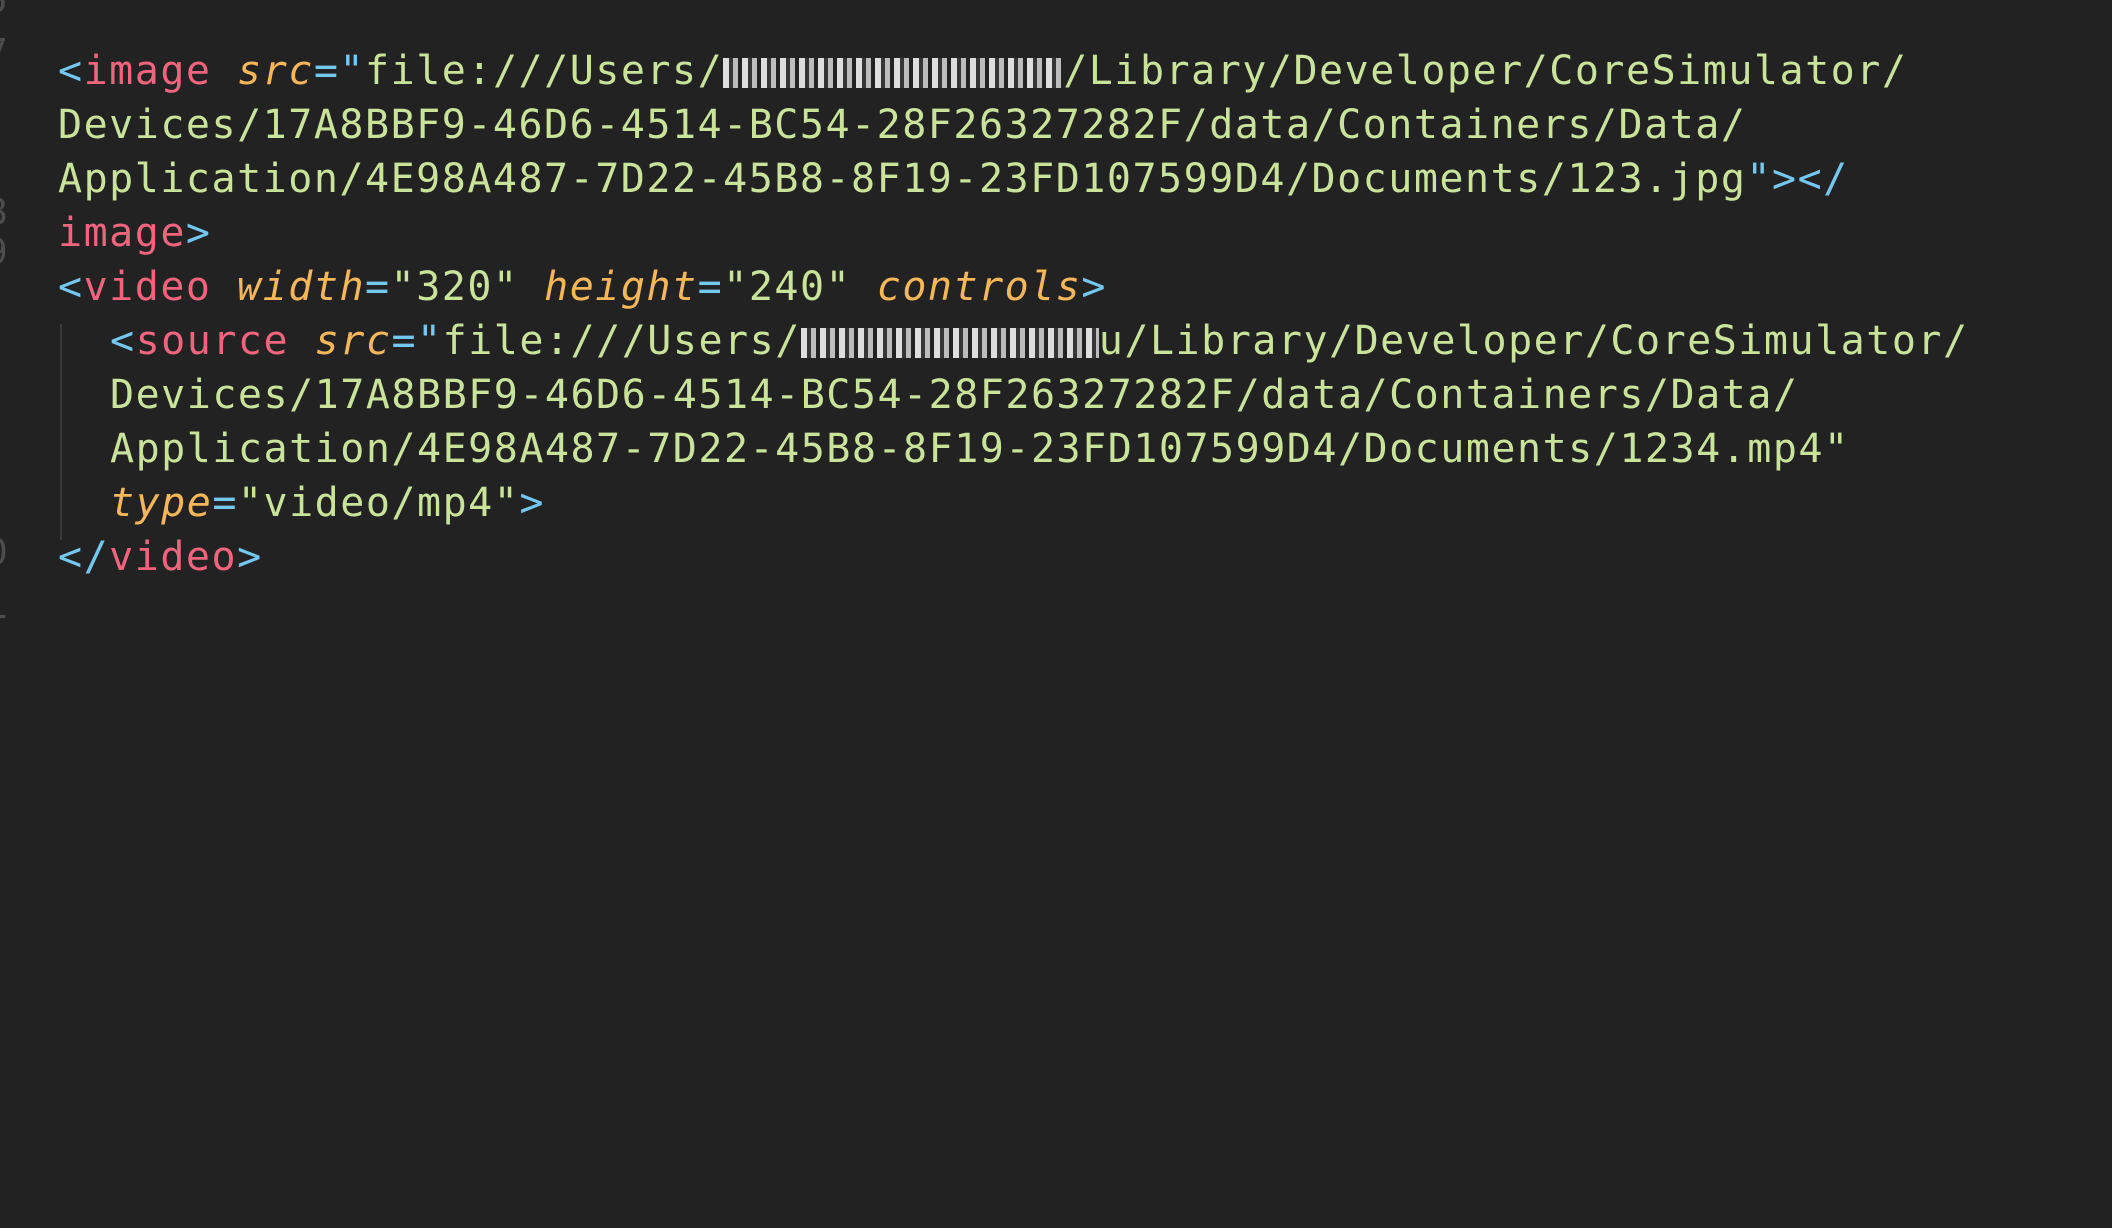 Image resolution: width=2112 pixels, height=1228 pixels. I want to click on path-end: u/Library/Developer/CoreSimulator/, so click(1533, 341).